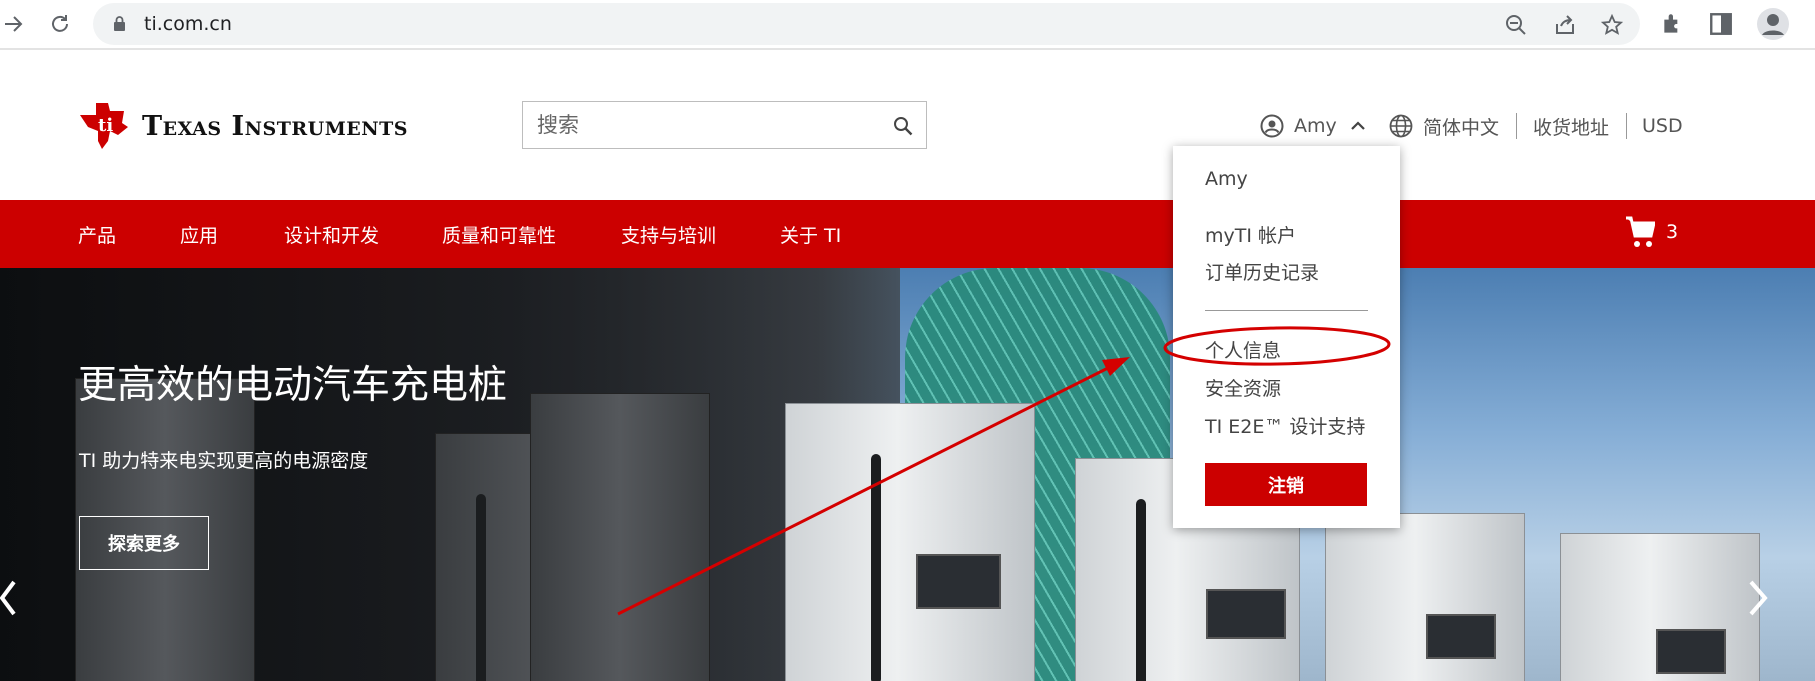 The height and width of the screenshot is (681, 1815). Describe the element at coordinates (144, 543) in the screenshot. I see `explore-more-button: 探索更多` at that location.